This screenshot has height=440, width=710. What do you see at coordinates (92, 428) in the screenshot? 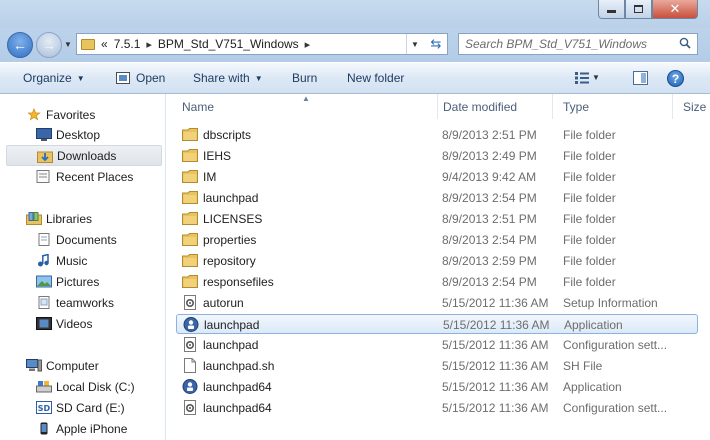
I see `nav-item-label: Apple iPhone` at bounding box center [92, 428].